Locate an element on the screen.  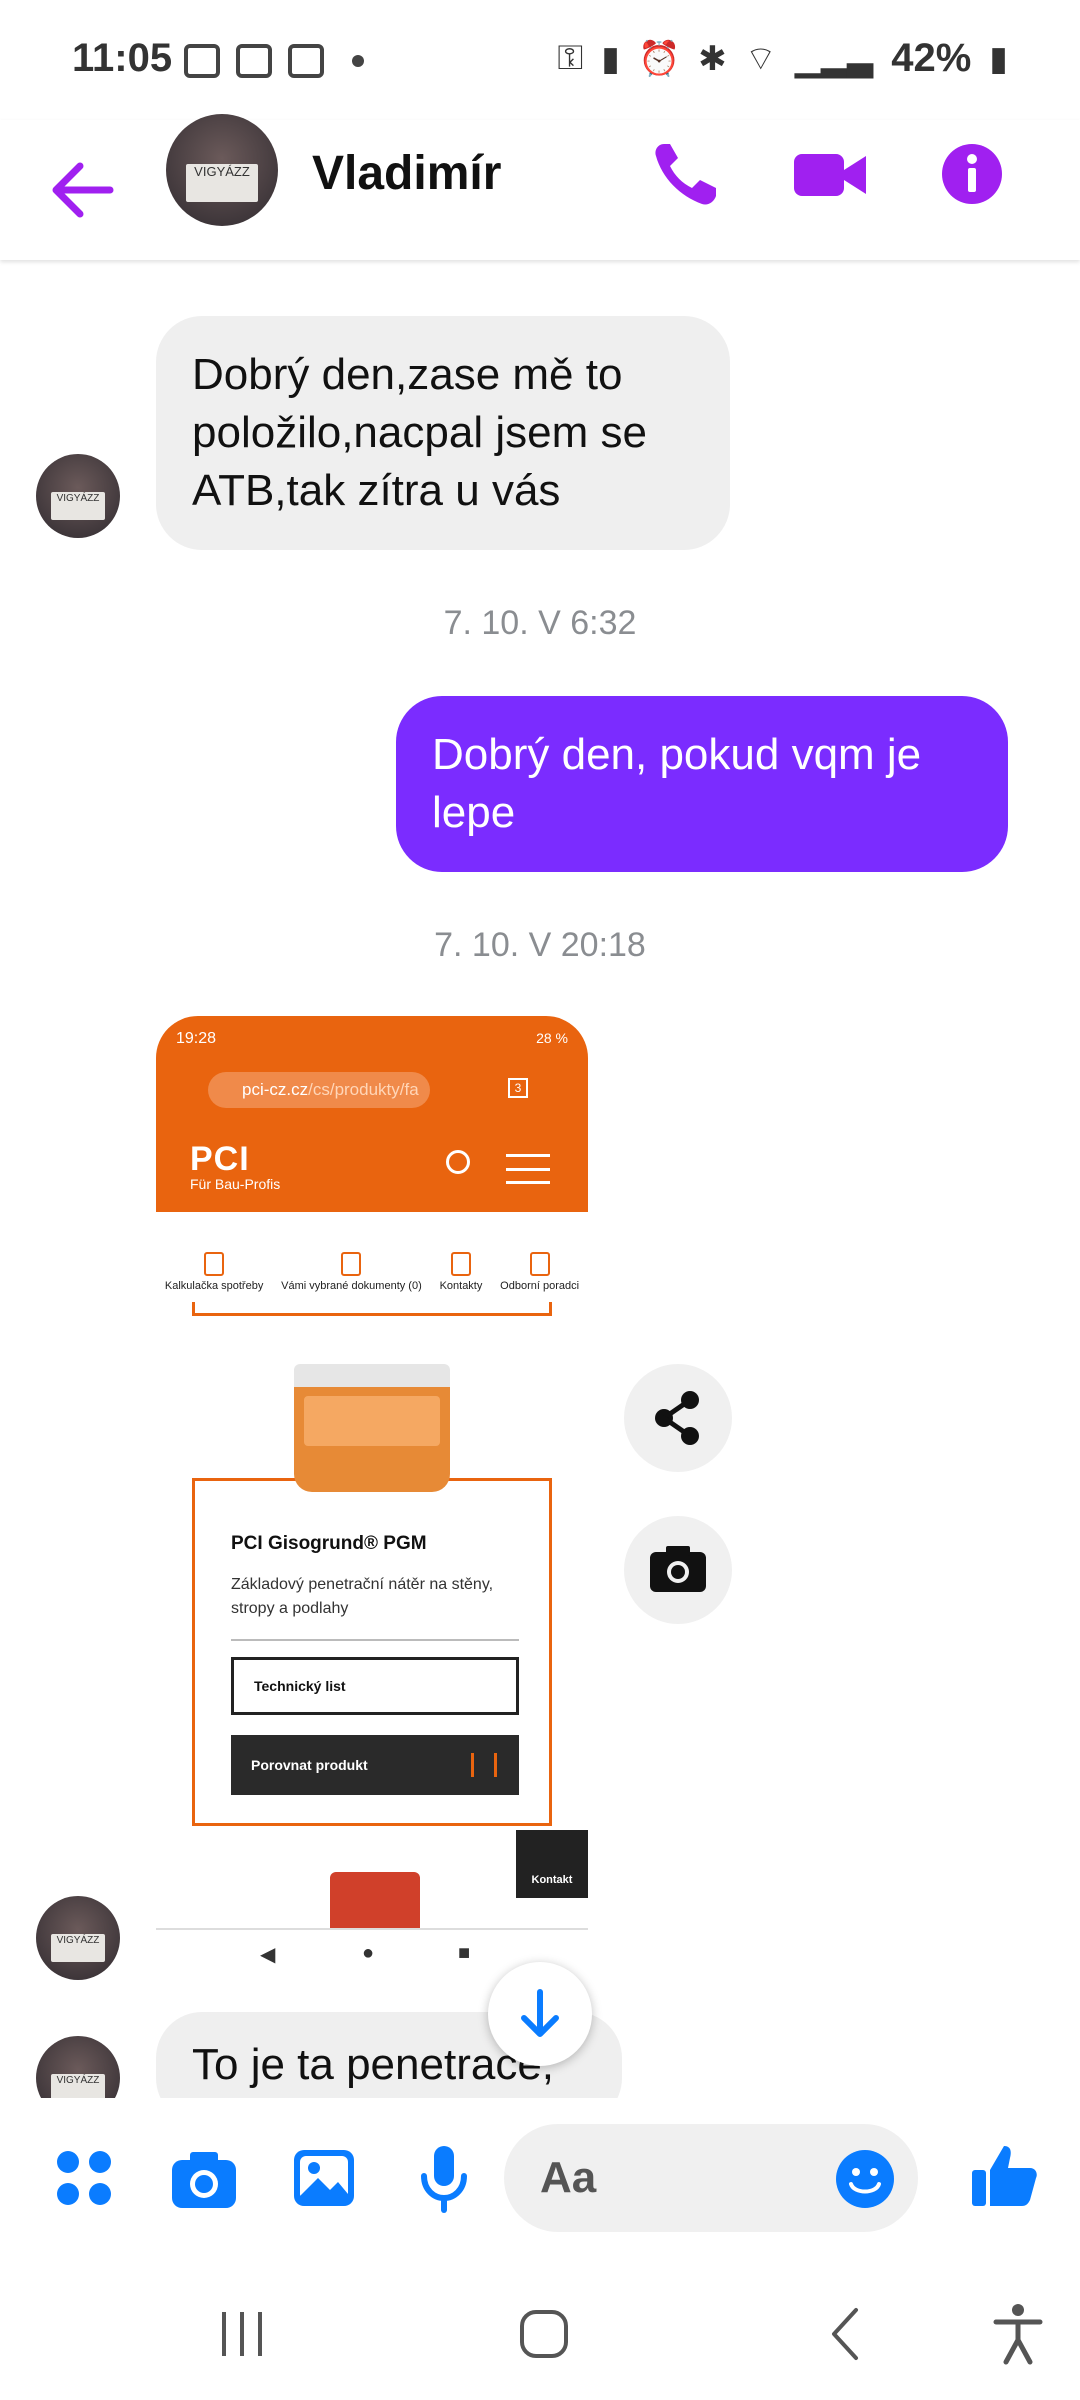
emoji-icon is located at coordinates (865, 2179).